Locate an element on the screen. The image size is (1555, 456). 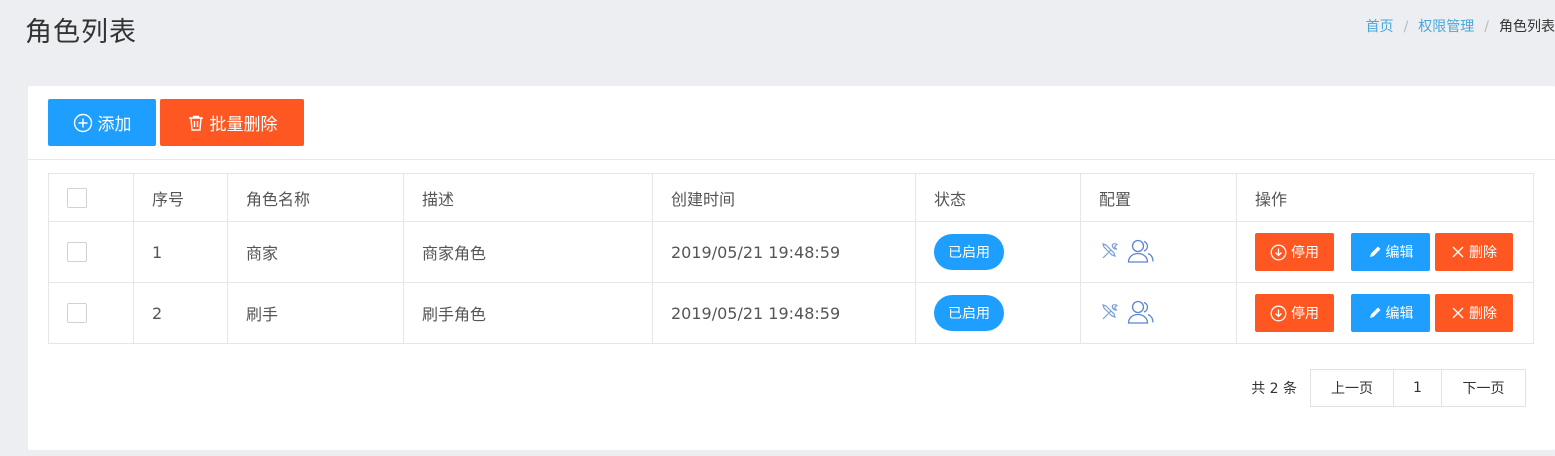
row-index: 2 is located at coordinates (180, 313).